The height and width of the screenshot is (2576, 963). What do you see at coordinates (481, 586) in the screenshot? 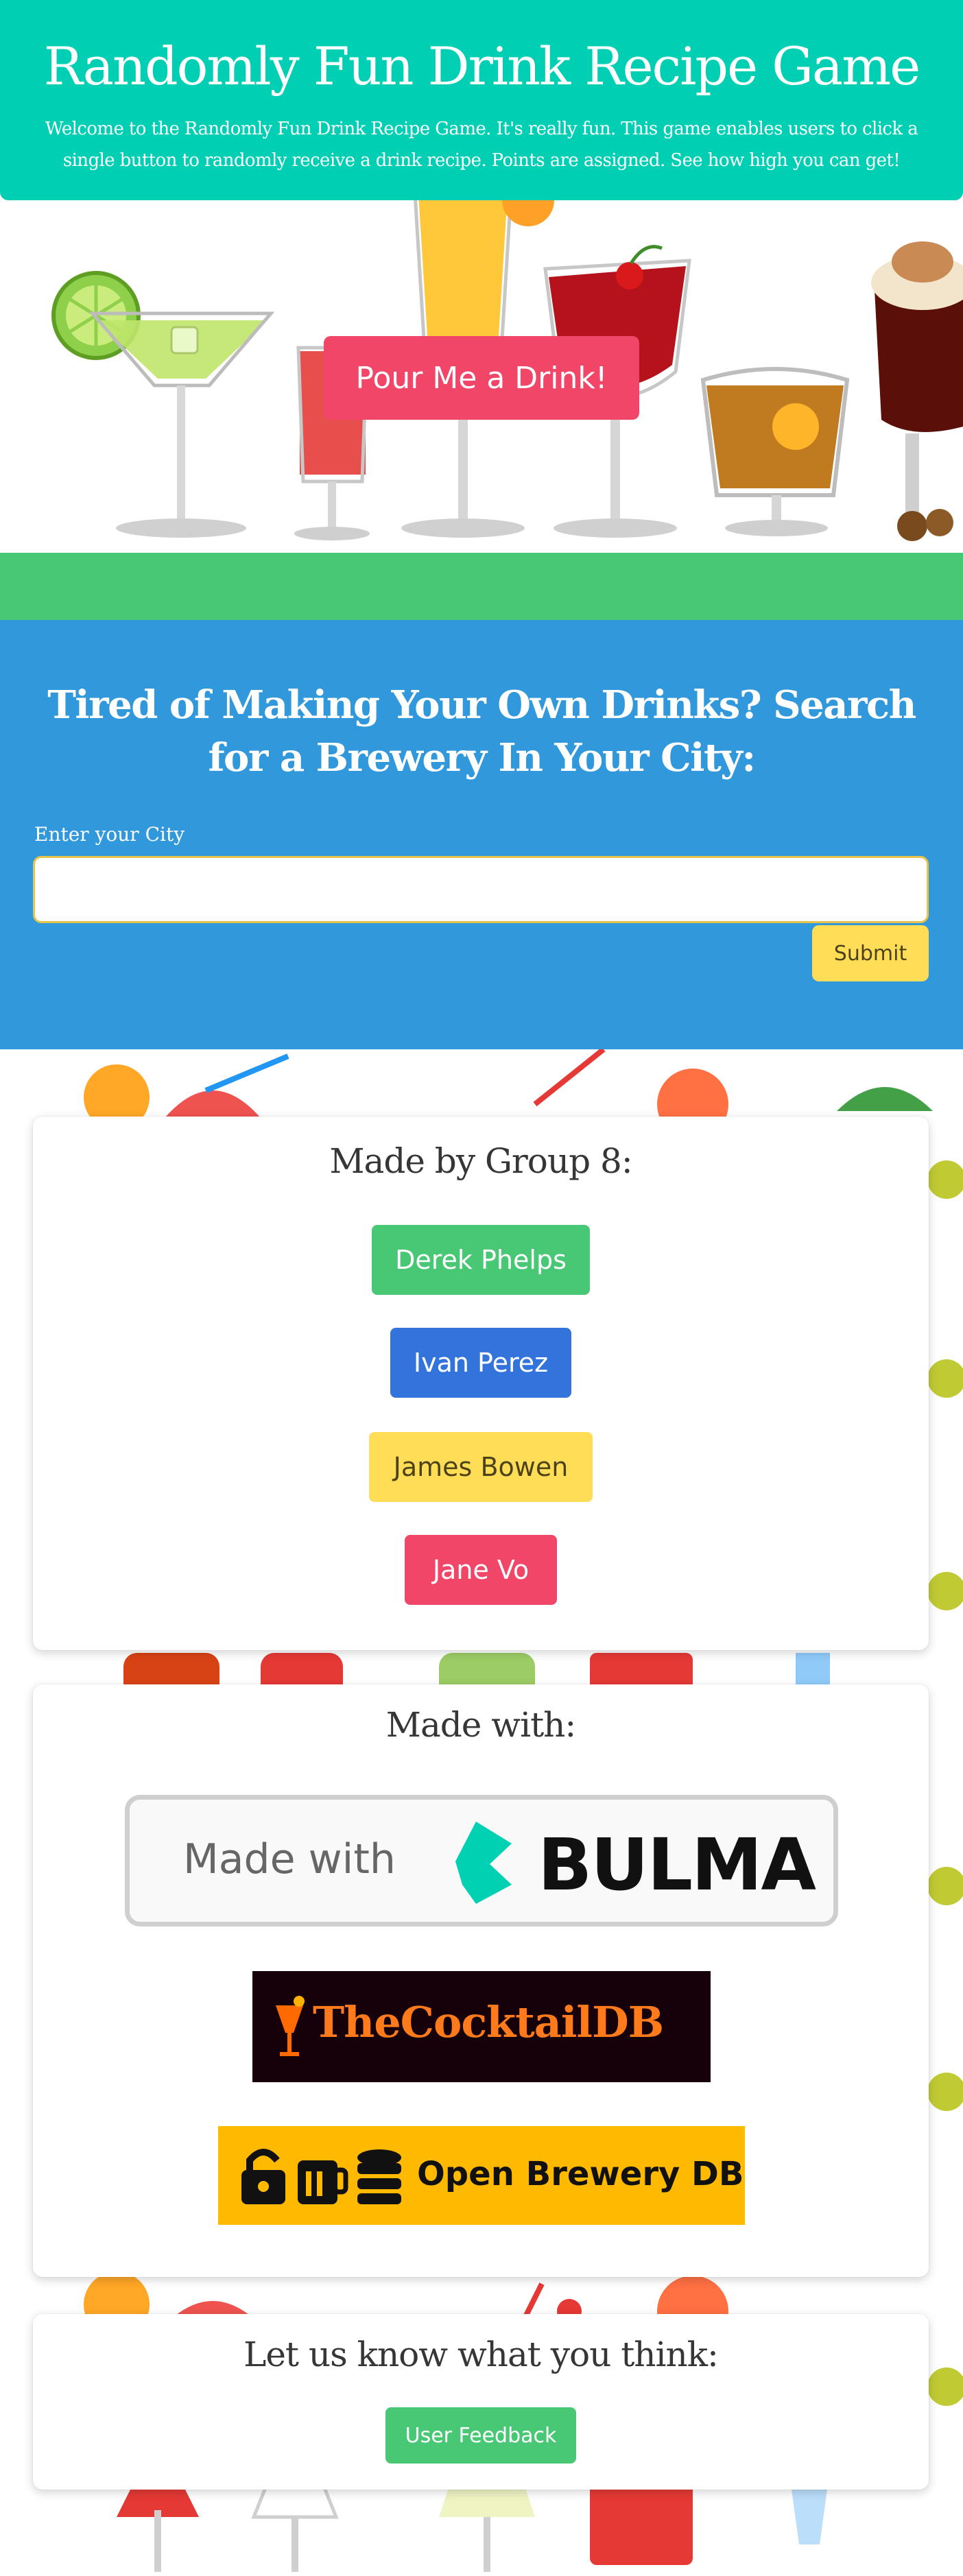
I see `green-divider-bar` at bounding box center [481, 586].